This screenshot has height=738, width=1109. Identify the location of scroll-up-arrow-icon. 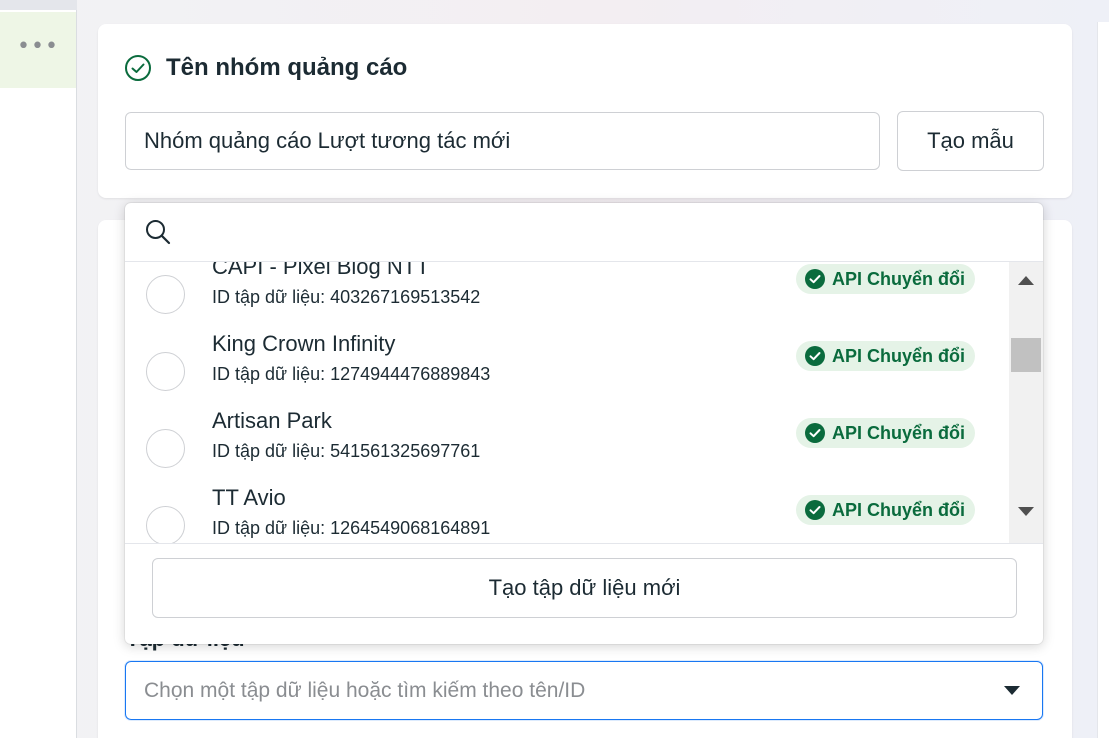
(1026, 280).